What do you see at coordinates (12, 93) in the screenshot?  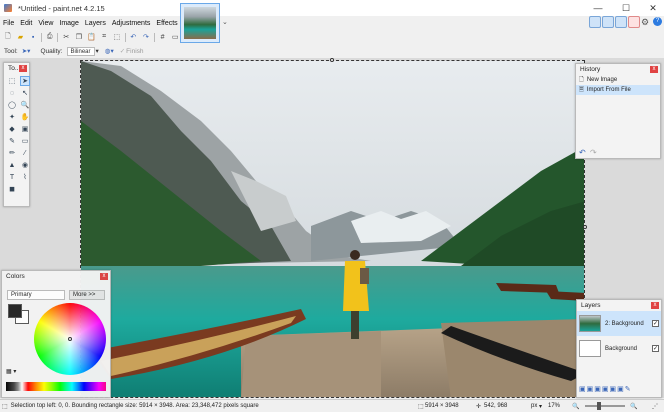 I see `lasso-select-tool-icon: ◌` at bounding box center [12, 93].